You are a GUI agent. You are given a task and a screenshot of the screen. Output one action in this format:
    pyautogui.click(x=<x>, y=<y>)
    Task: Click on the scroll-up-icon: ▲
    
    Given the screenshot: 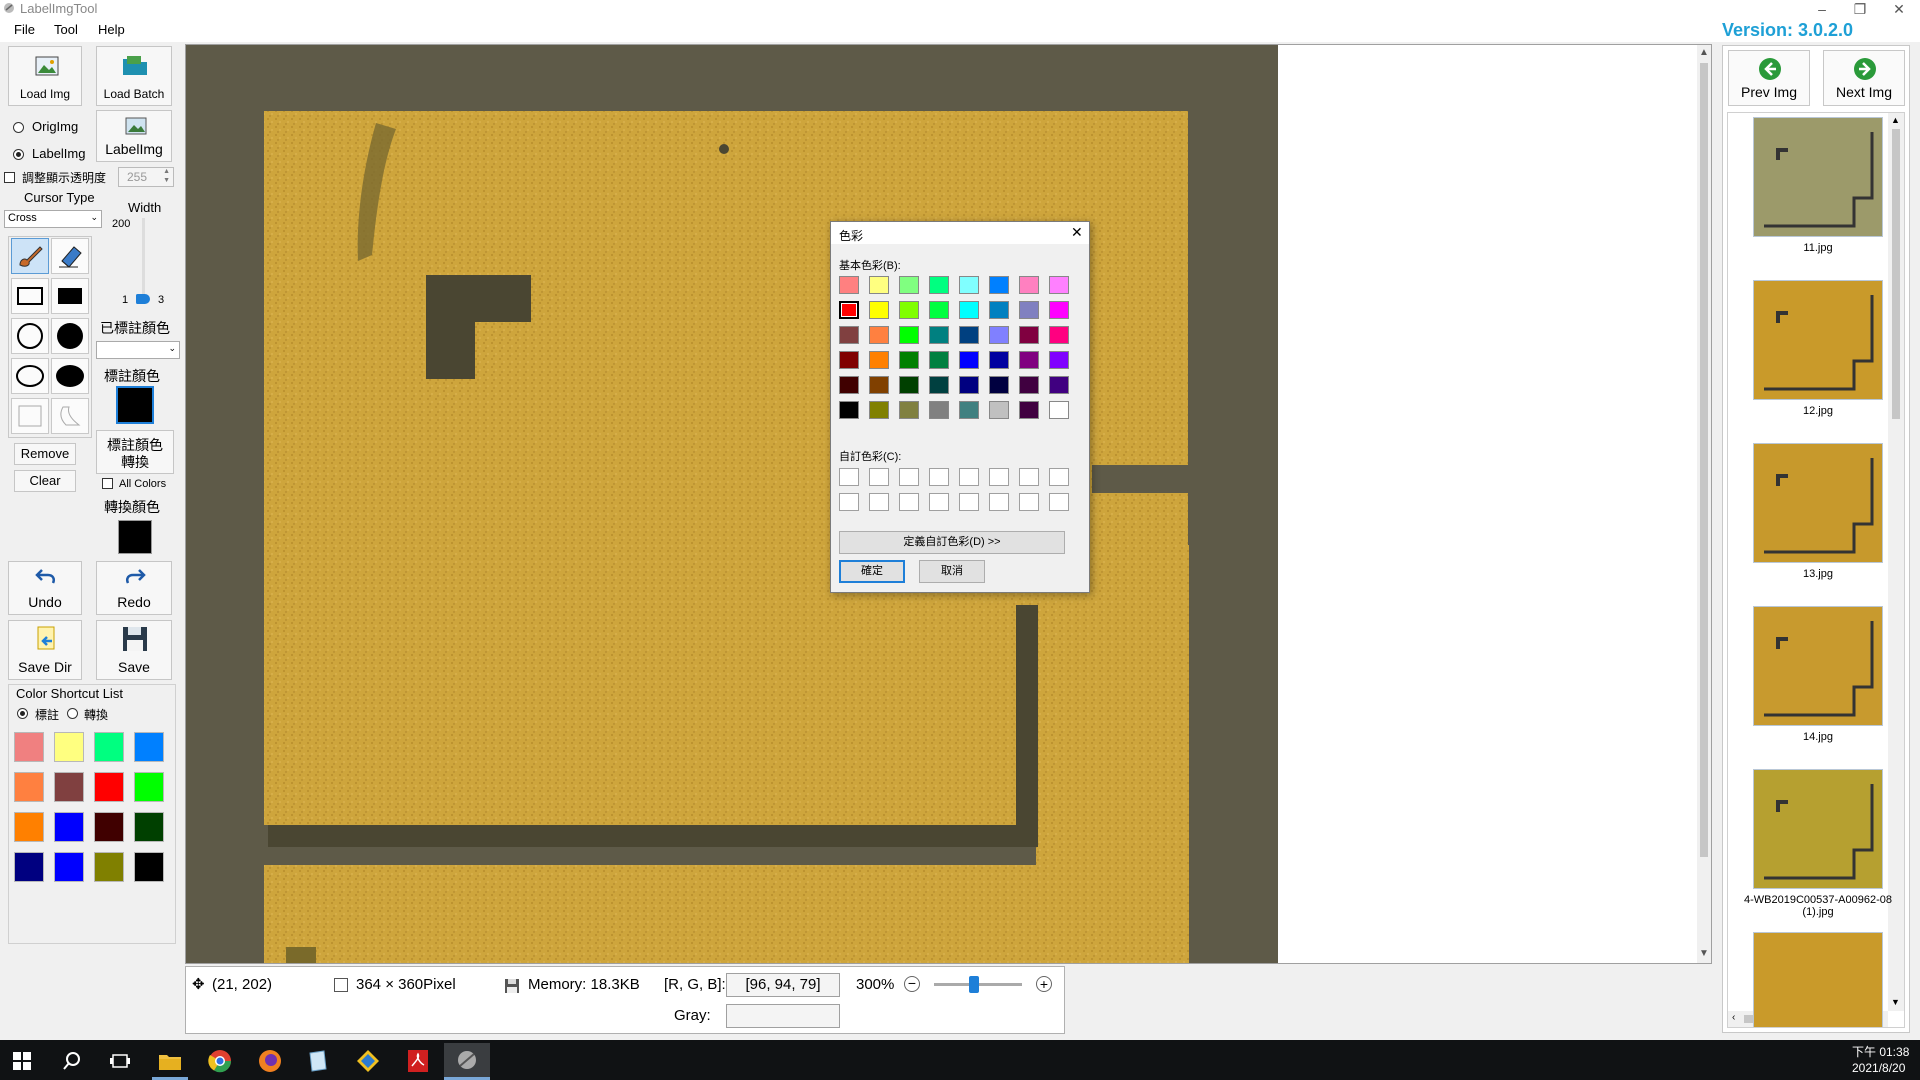 What is the action you would take?
    pyautogui.click(x=1704, y=52)
    